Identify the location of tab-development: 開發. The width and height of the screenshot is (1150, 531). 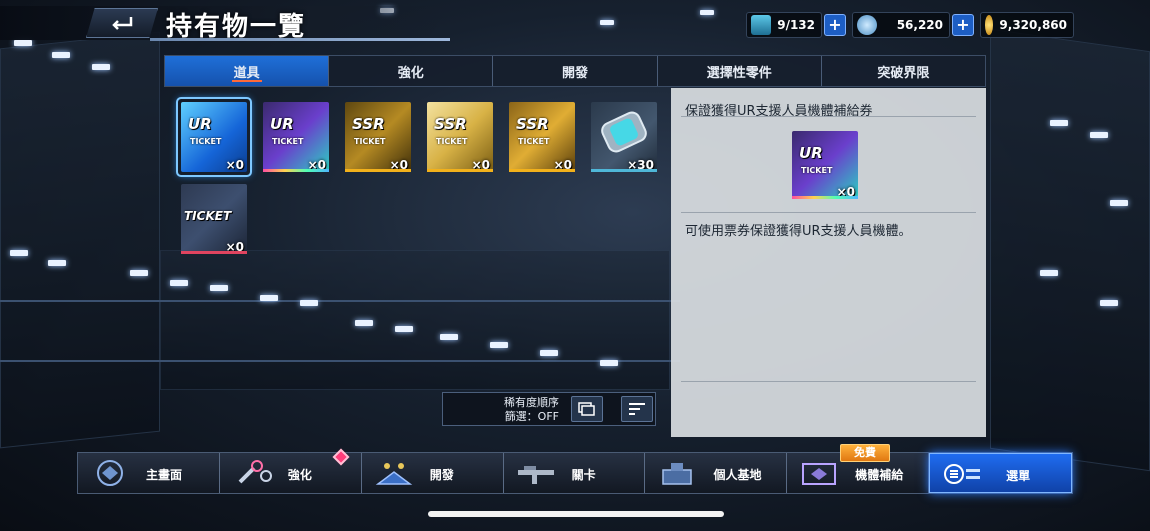
(575, 71).